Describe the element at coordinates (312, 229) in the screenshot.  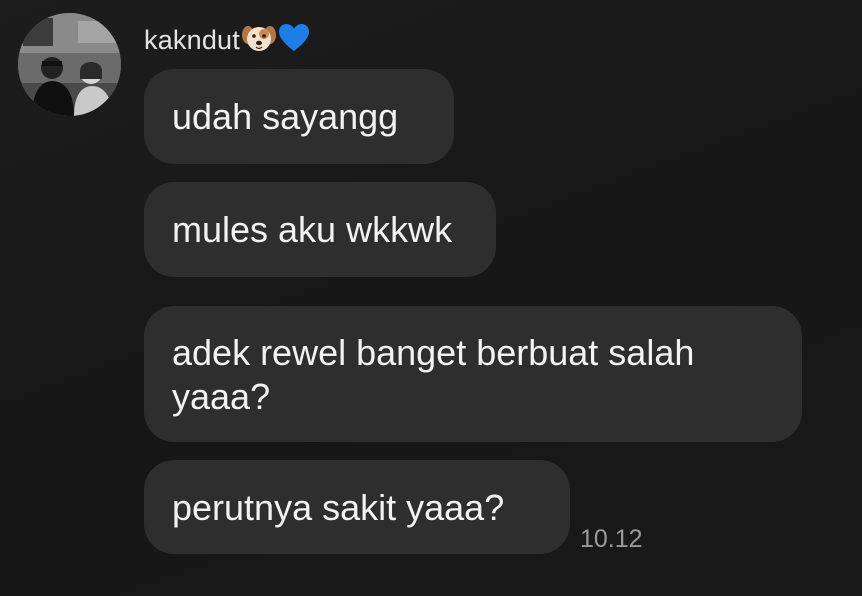
I see `message-text: mules aku wkkwk` at that location.